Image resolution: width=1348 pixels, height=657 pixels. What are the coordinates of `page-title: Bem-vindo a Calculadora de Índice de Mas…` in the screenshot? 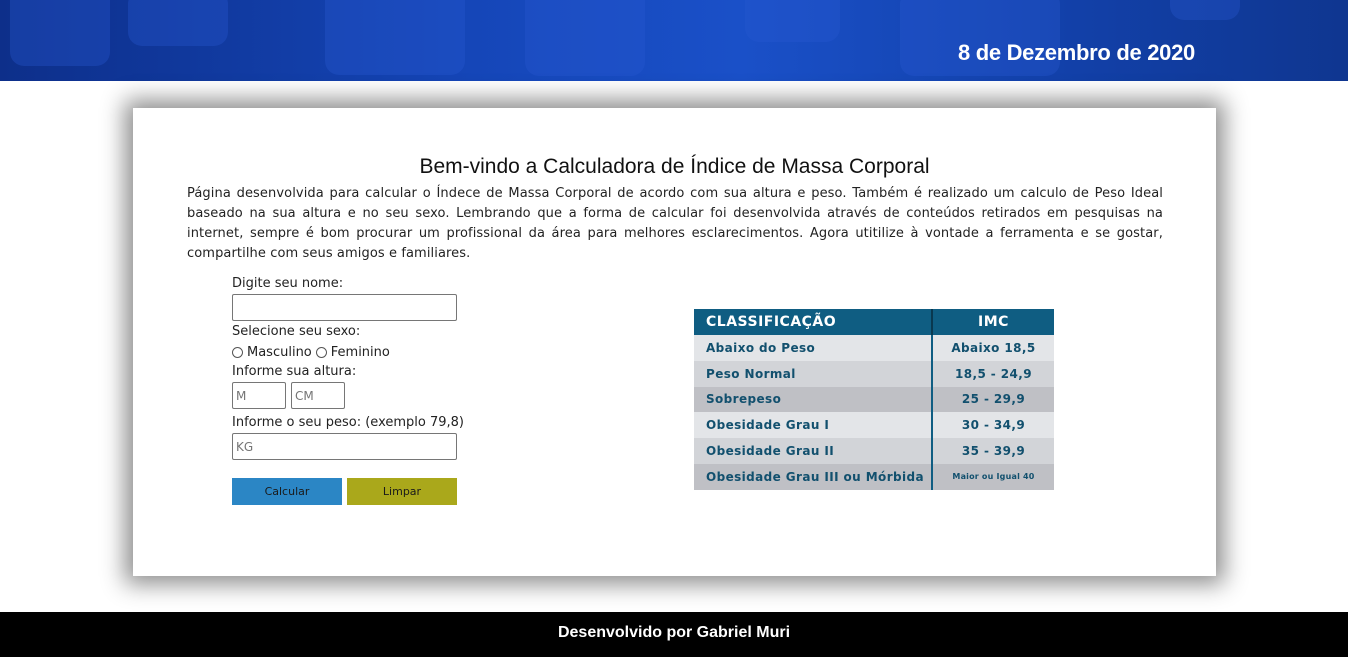 It's located at (674, 166).